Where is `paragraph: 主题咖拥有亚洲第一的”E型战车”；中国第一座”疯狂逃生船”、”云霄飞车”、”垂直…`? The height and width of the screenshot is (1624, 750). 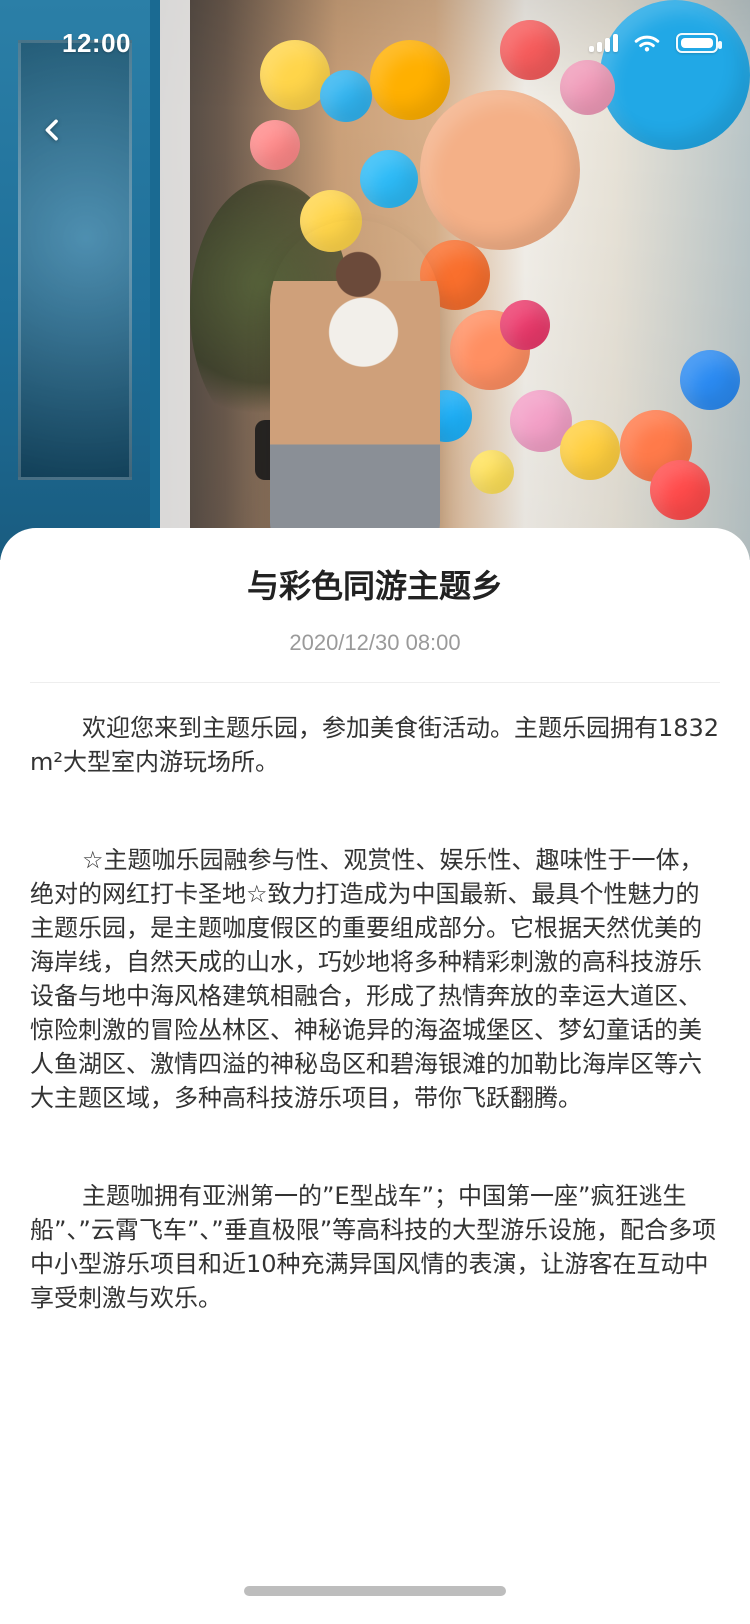 paragraph: 主题咖拥有亚洲第一的”E型战车”；中国第一座”疯狂逃生船”、”云霄飞车”、”垂直… is located at coordinates (373, 1247).